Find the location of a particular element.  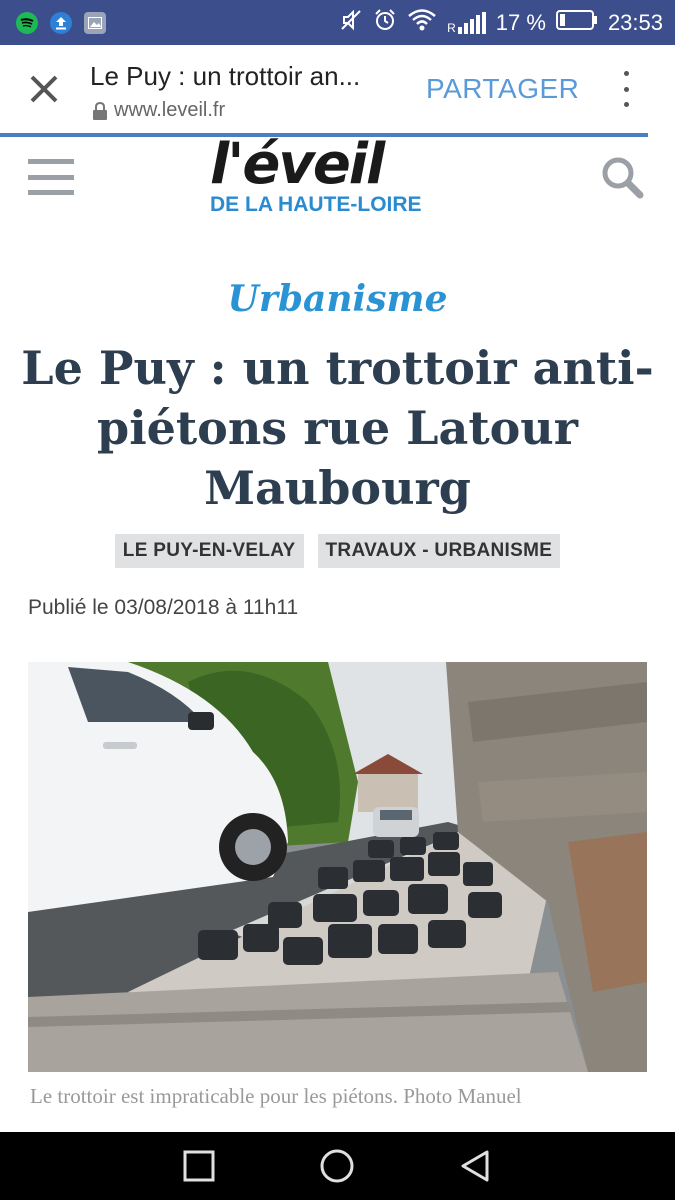

url-display: www.leveil.fr is located at coordinates (158, 110).